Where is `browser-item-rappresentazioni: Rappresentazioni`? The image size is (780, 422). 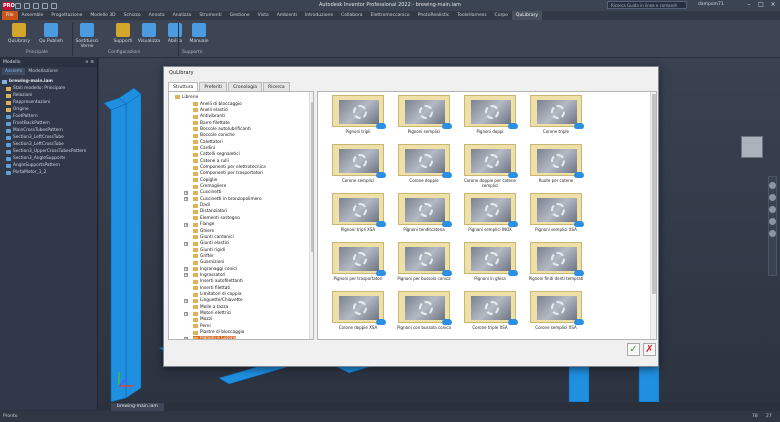 browser-item-rappresentazioni: Rappresentazioni is located at coordinates (48, 102).